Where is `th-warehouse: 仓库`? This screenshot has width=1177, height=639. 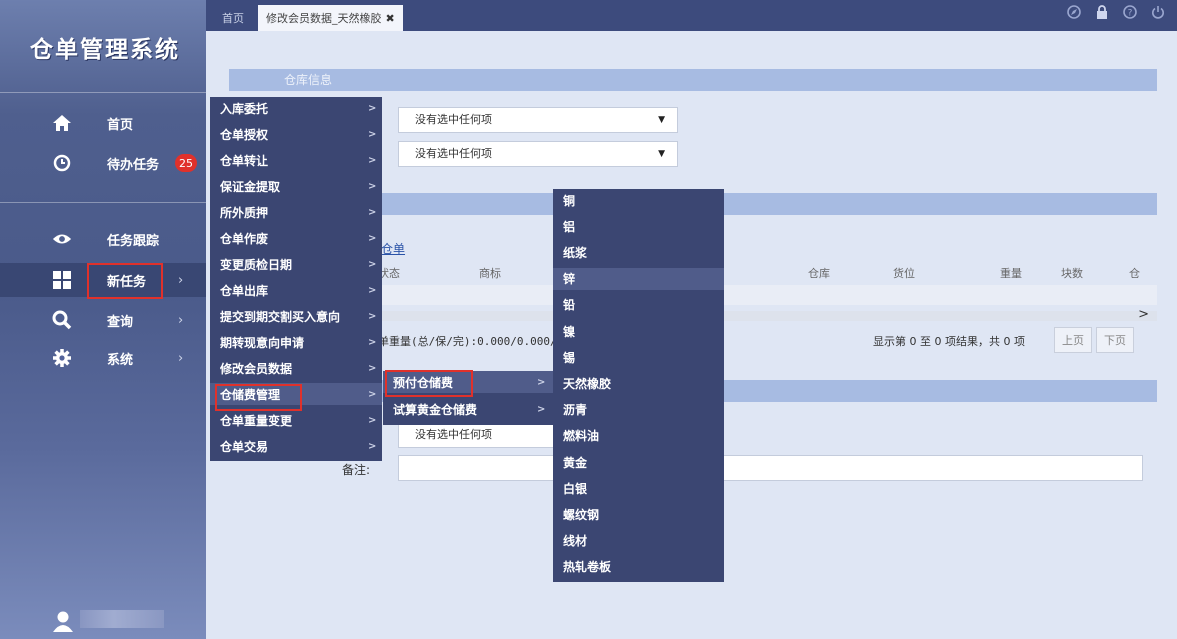
th-warehouse: 仓库 is located at coordinates (819, 273).